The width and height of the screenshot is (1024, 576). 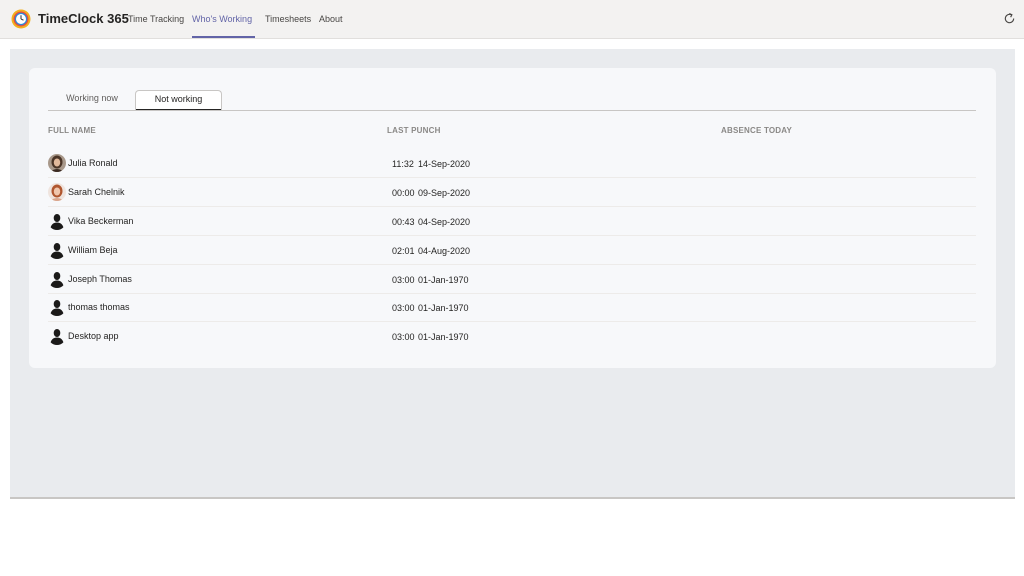 I want to click on table-row: Joseph Thomas 03:00 01-Jan-1970, so click(x=512, y=280).